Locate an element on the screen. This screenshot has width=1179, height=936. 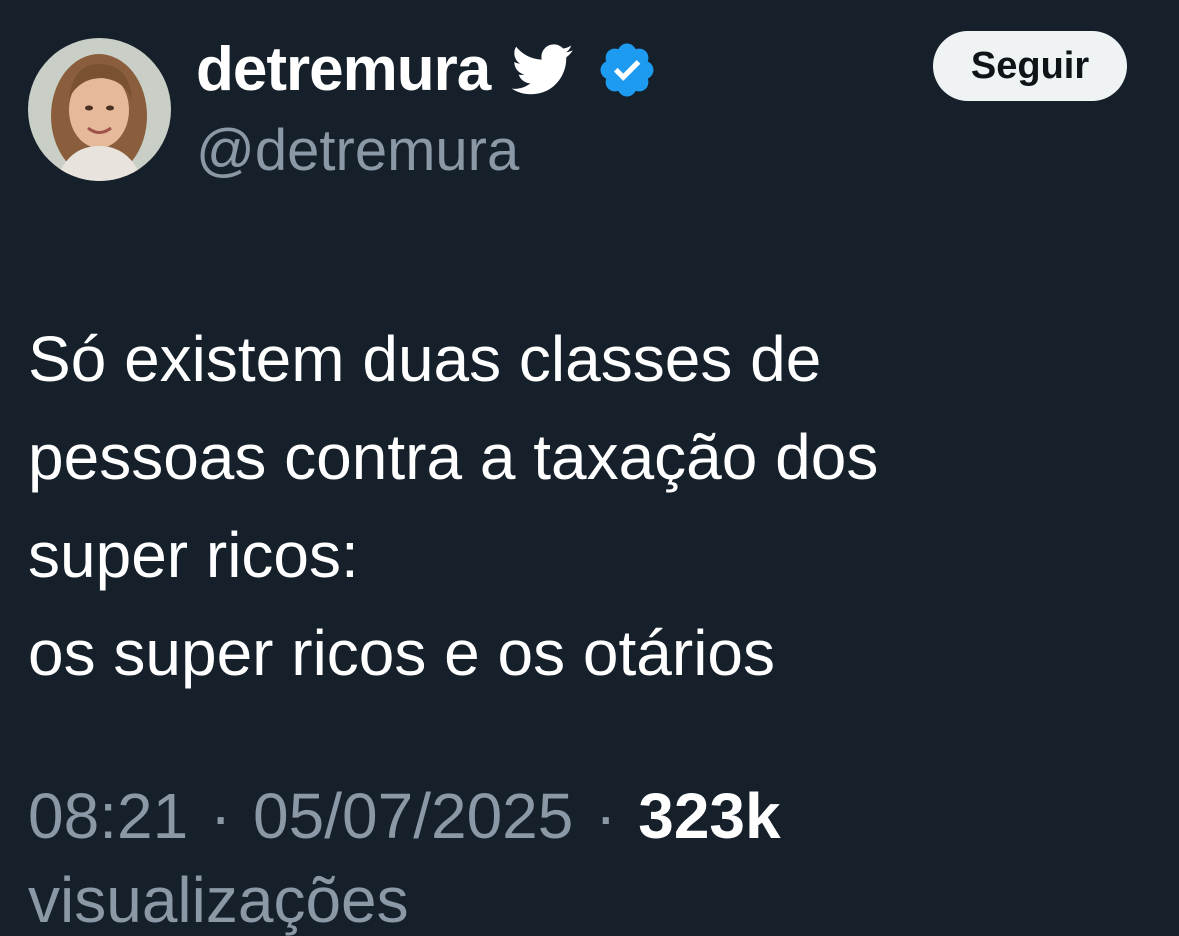
tweet-line: os super ricos e os otários is located at coordinates (401, 653).